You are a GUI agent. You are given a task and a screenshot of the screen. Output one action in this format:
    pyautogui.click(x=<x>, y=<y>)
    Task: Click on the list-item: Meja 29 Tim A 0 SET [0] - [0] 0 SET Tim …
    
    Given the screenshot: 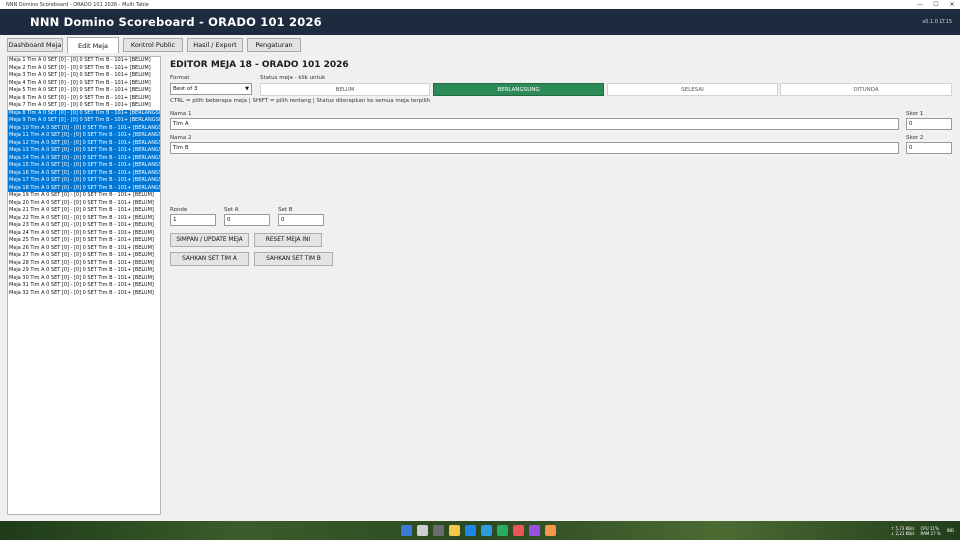 What is the action you would take?
    pyautogui.click(x=84, y=271)
    